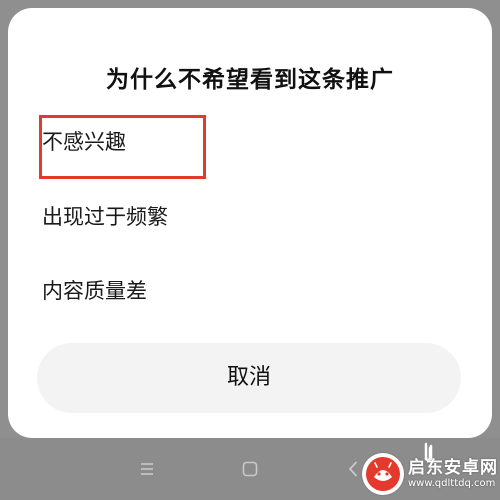  Describe the element at coordinates (250, 469) in the screenshot. I see `home-icon` at that location.